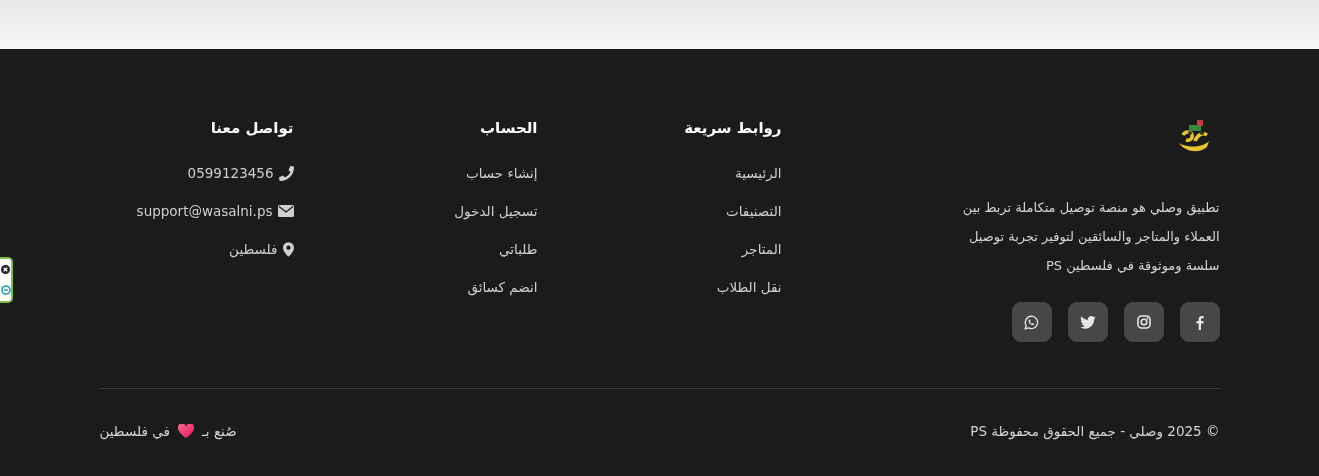 This screenshot has width=1319, height=476. I want to click on location-pin-icon, so click(288, 249).